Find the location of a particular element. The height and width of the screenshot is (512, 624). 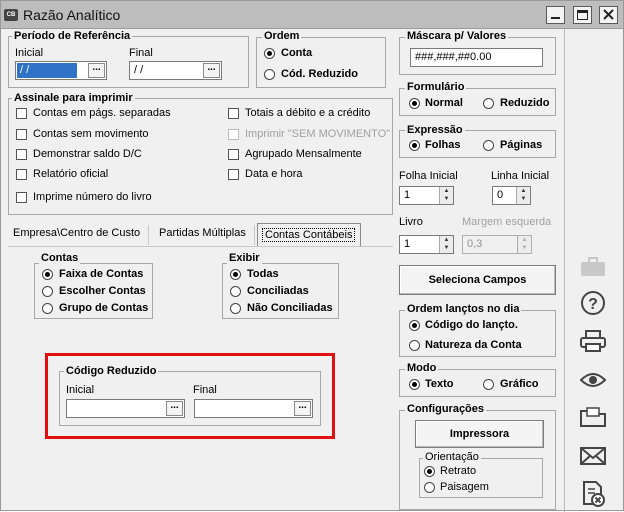

modo-texto-label: Texto is located at coordinates (439, 384).